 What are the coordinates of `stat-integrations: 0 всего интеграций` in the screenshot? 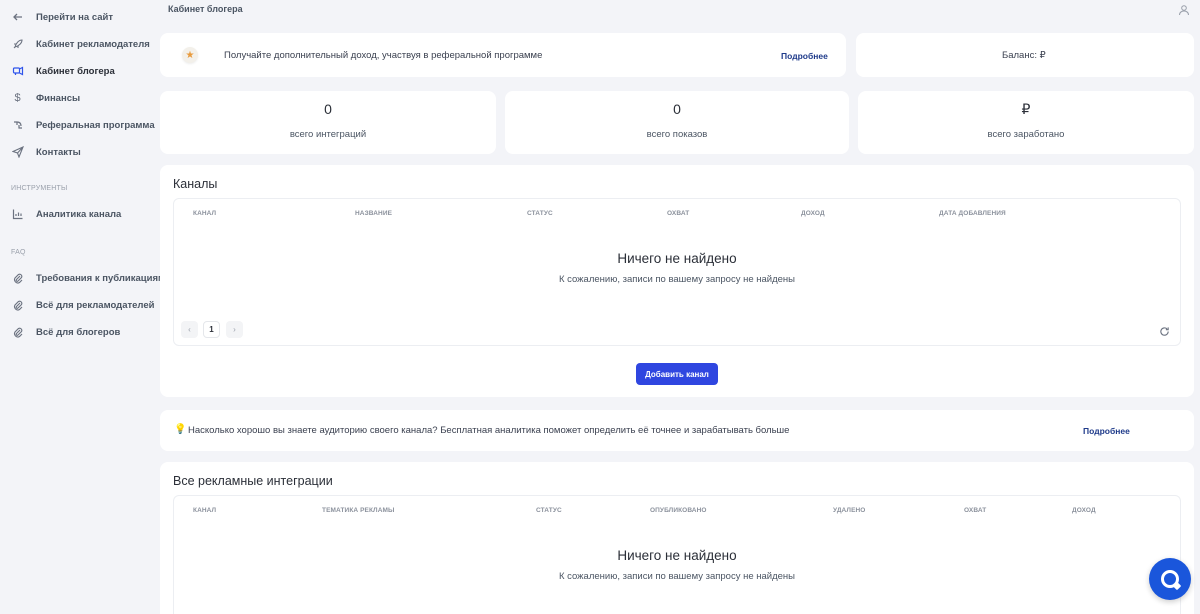 It's located at (328, 122).